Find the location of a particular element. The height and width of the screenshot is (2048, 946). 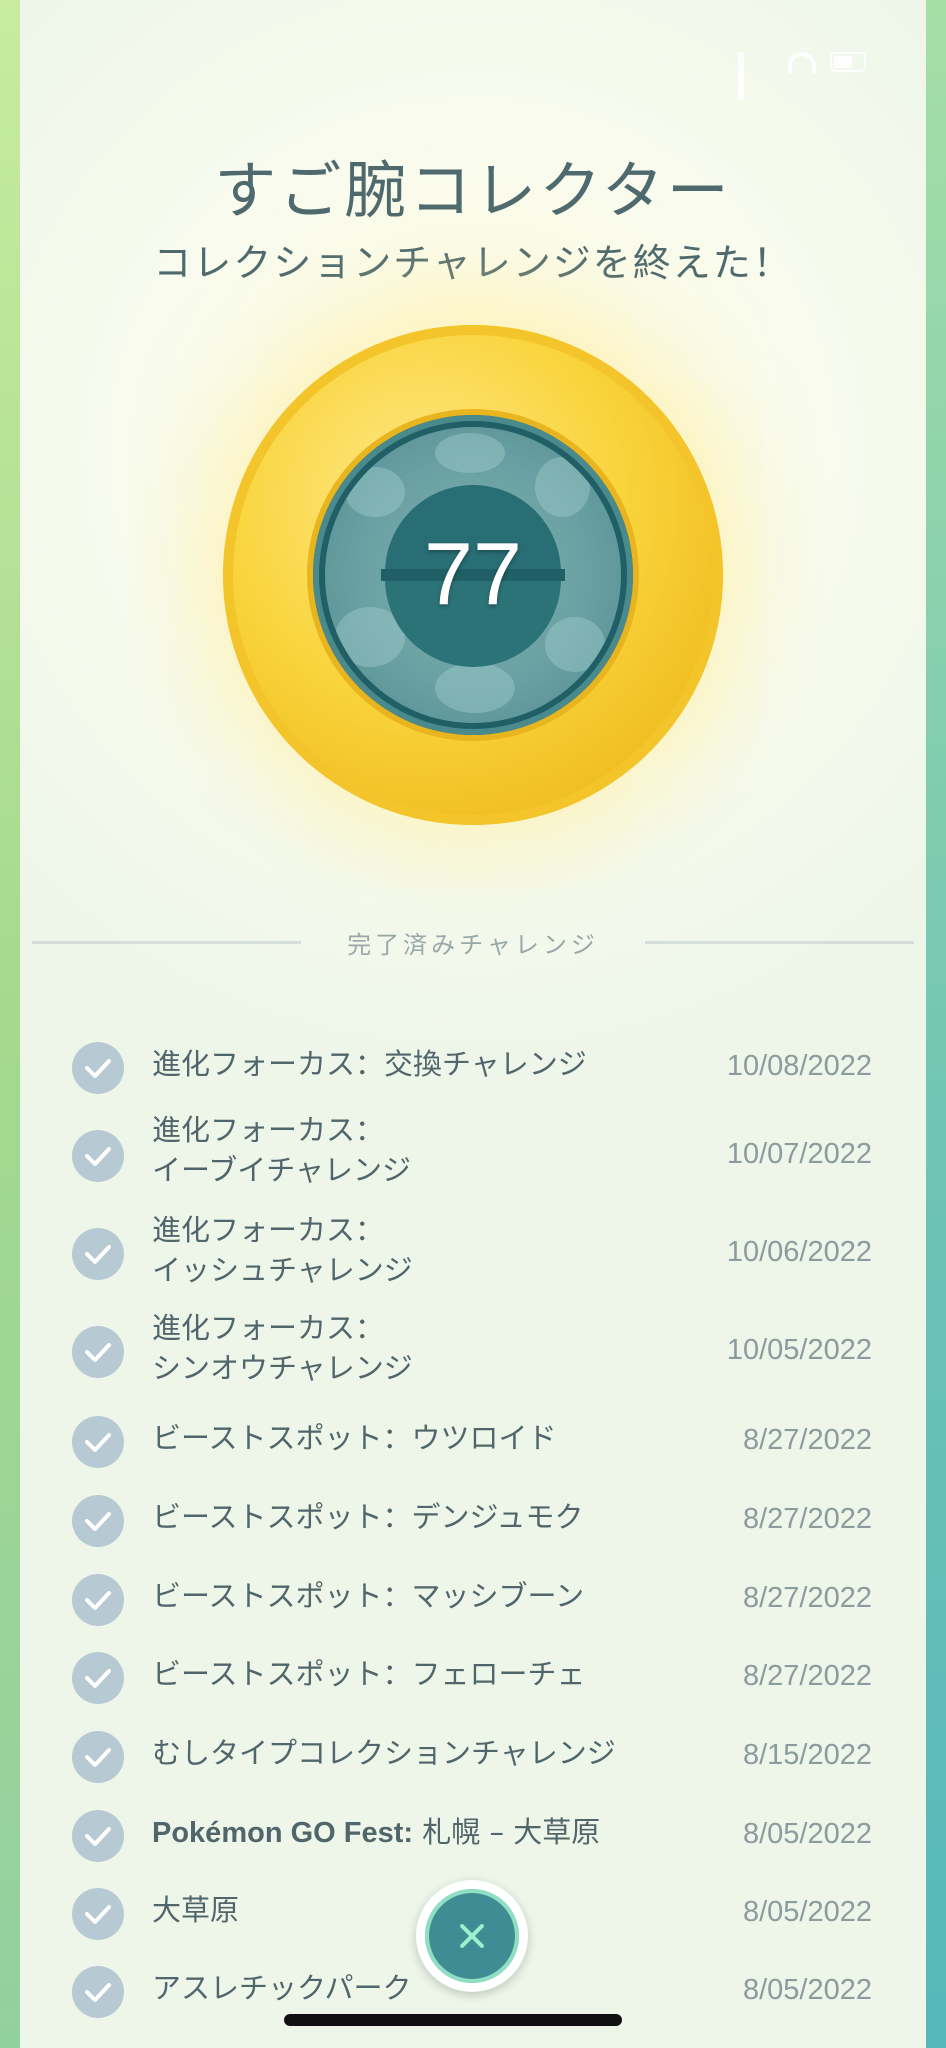

challenge-name: むしタイプコレクションチャレンジ is located at coordinates (384, 1753).